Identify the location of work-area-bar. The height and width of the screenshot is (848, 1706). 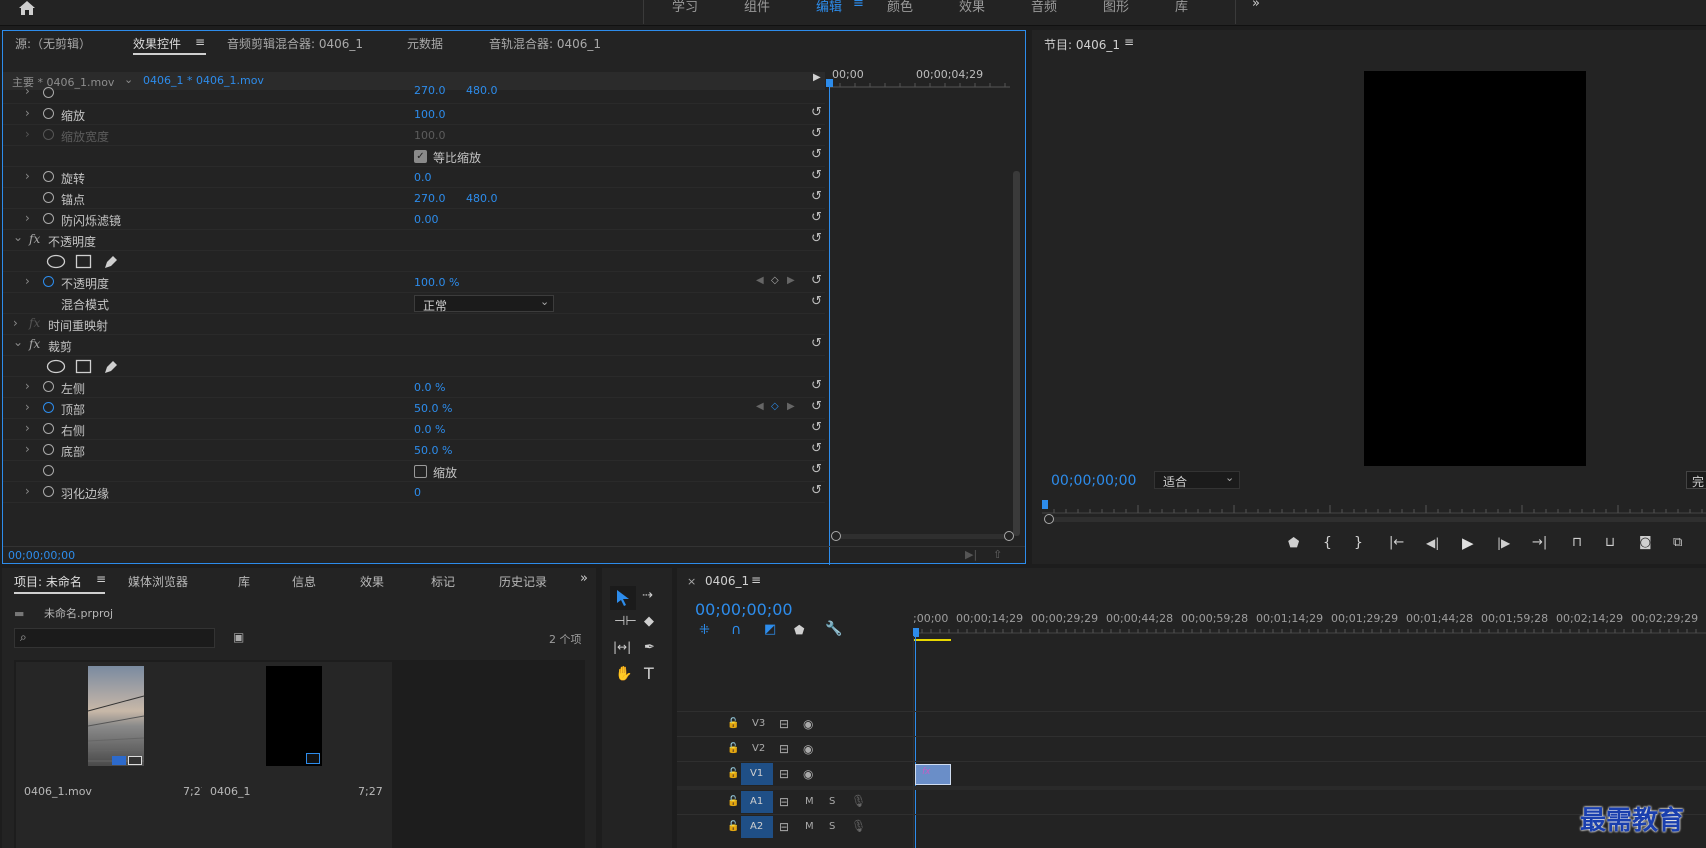
(932, 640).